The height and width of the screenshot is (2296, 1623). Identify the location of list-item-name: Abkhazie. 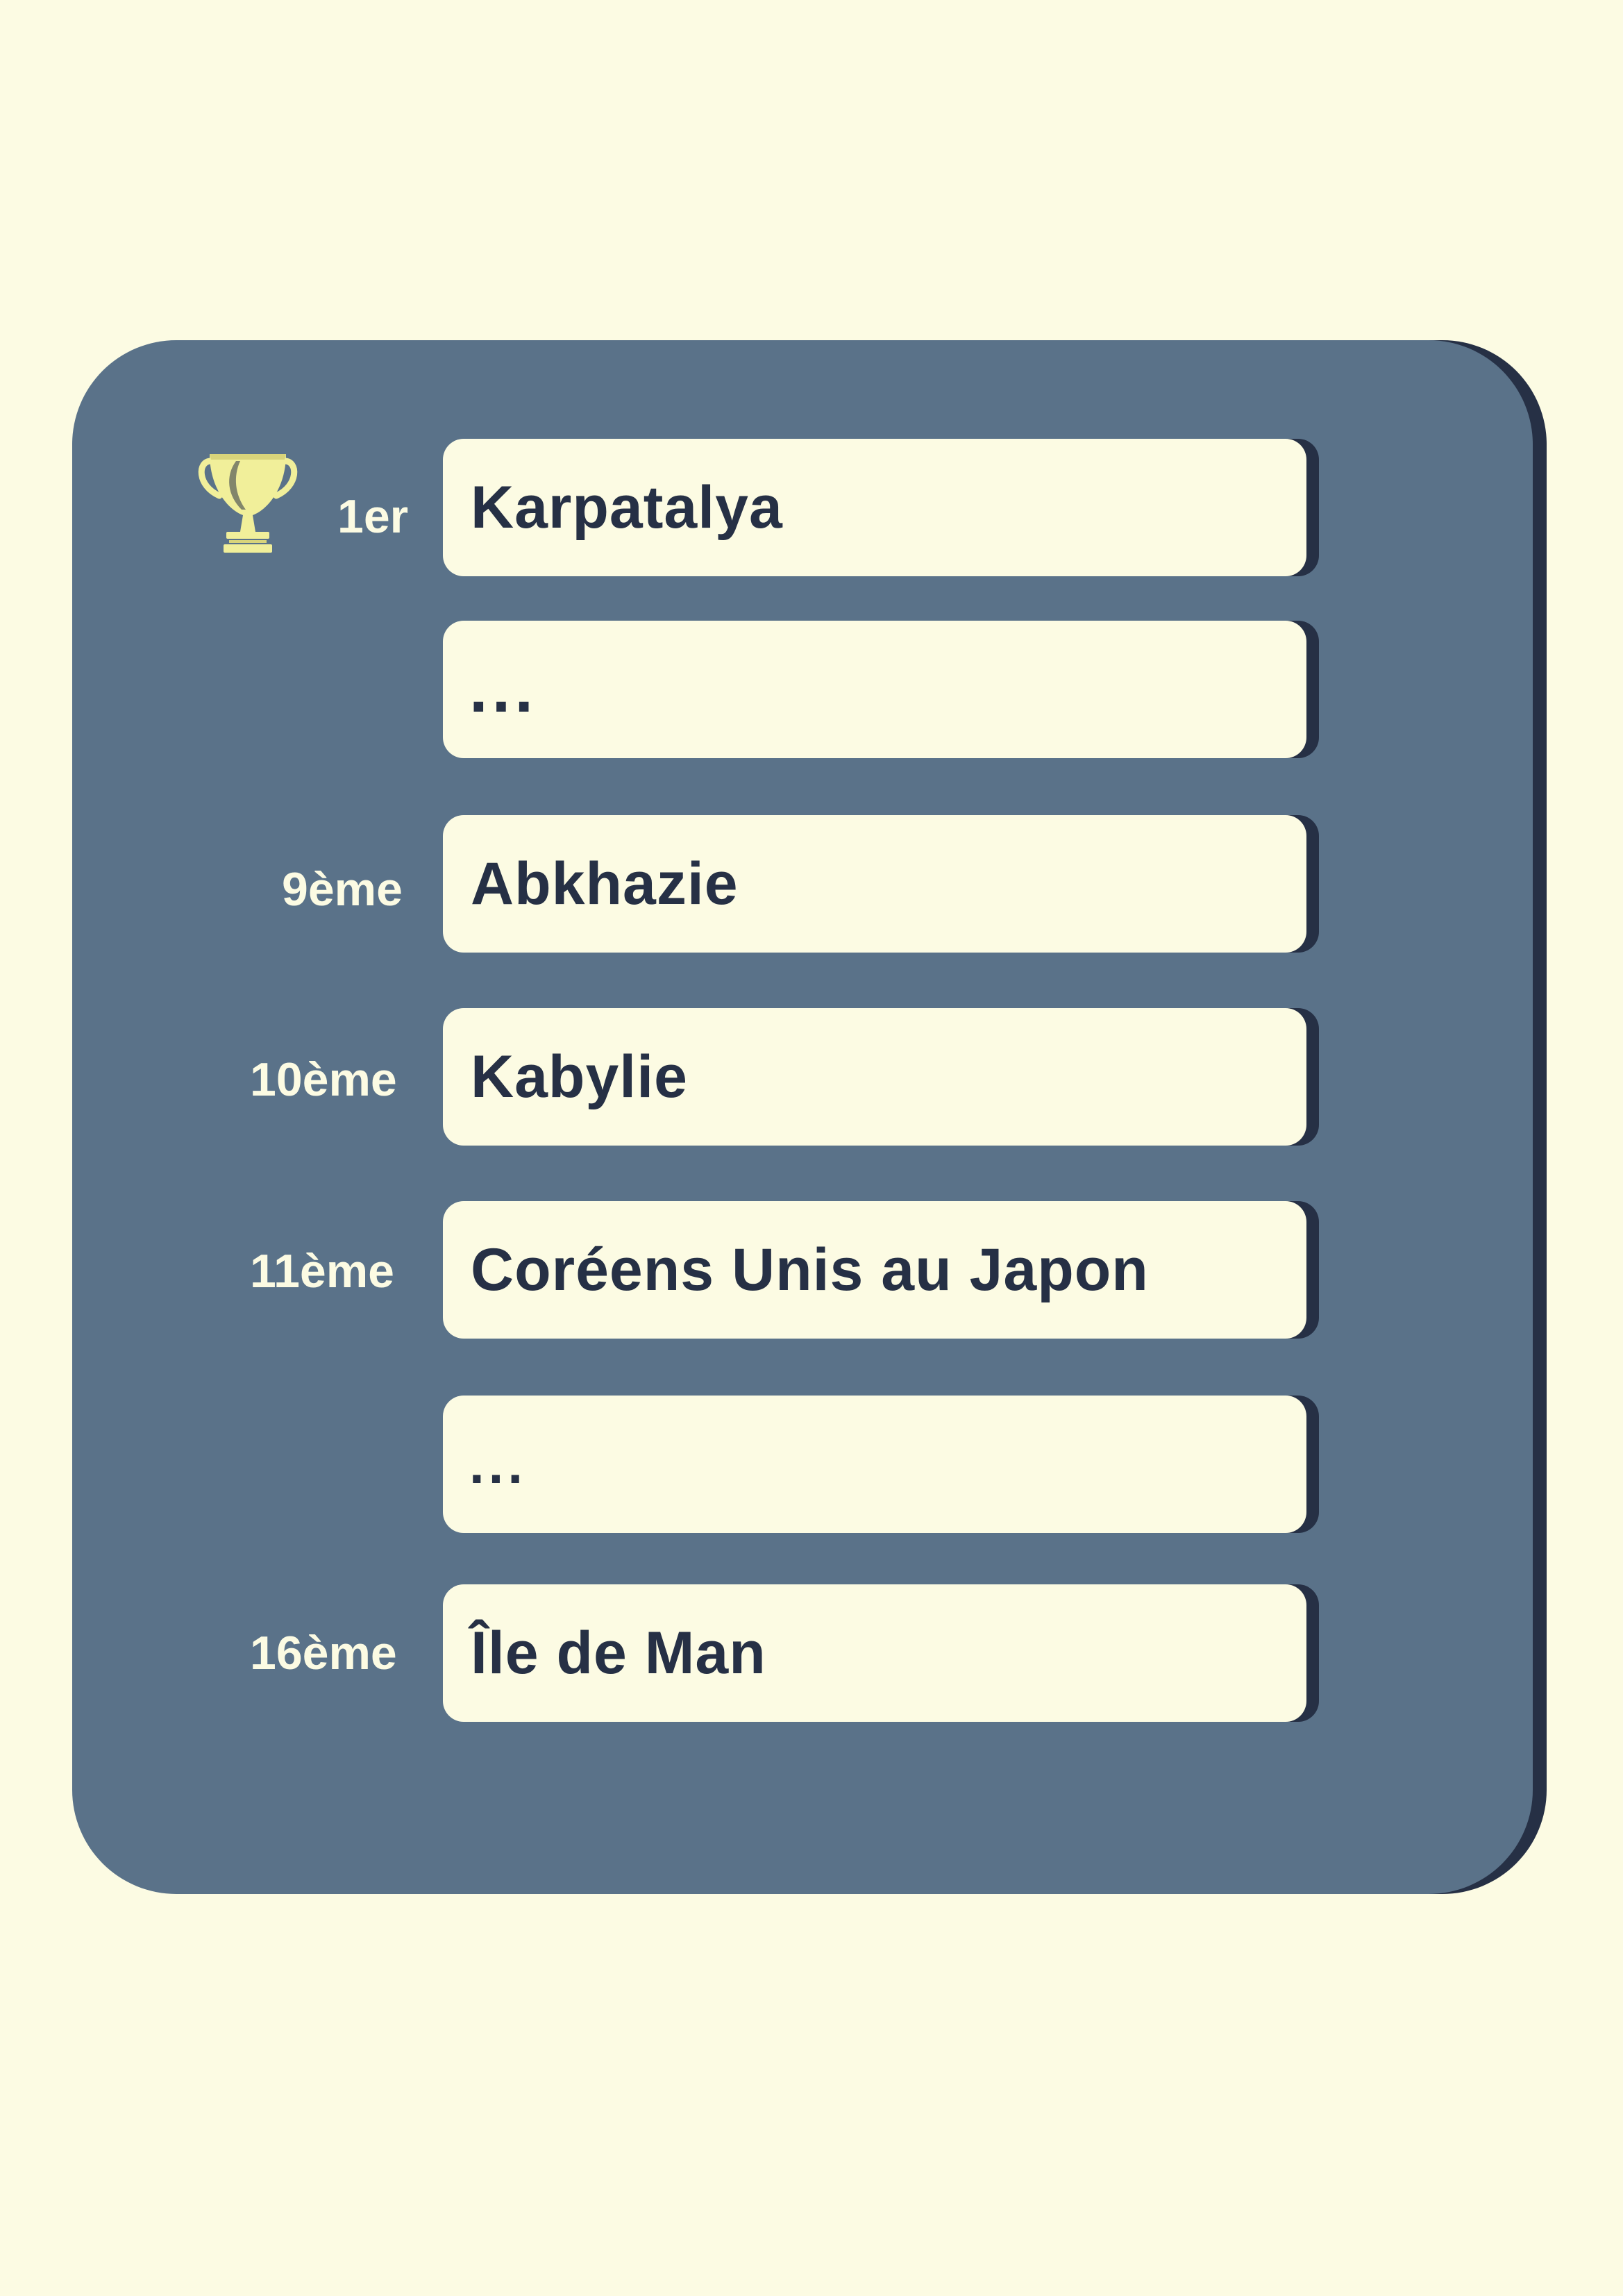
(605, 883).